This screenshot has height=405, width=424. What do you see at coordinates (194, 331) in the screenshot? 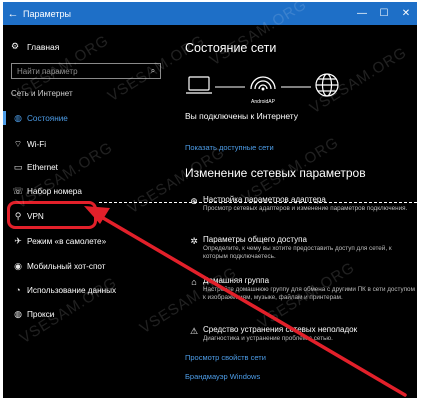
I see `warning-icon: ⚠` at bounding box center [194, 331].